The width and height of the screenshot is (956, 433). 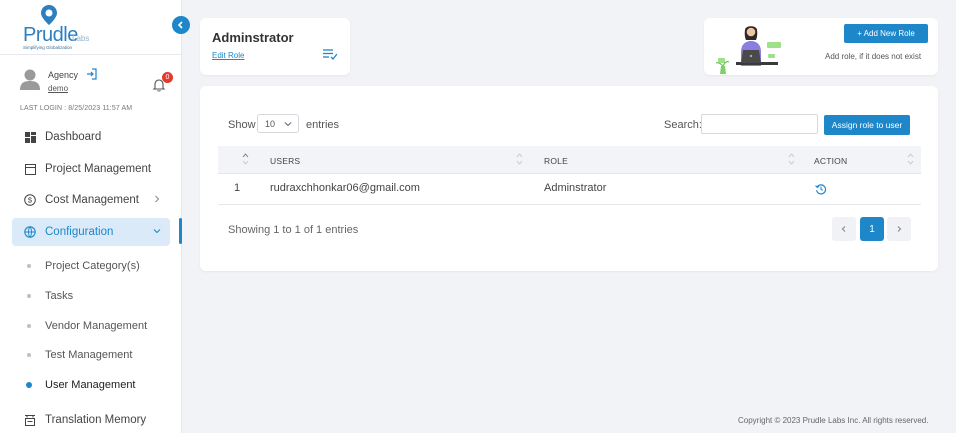 I want to click on history-icon, so click(x=821, y=189).